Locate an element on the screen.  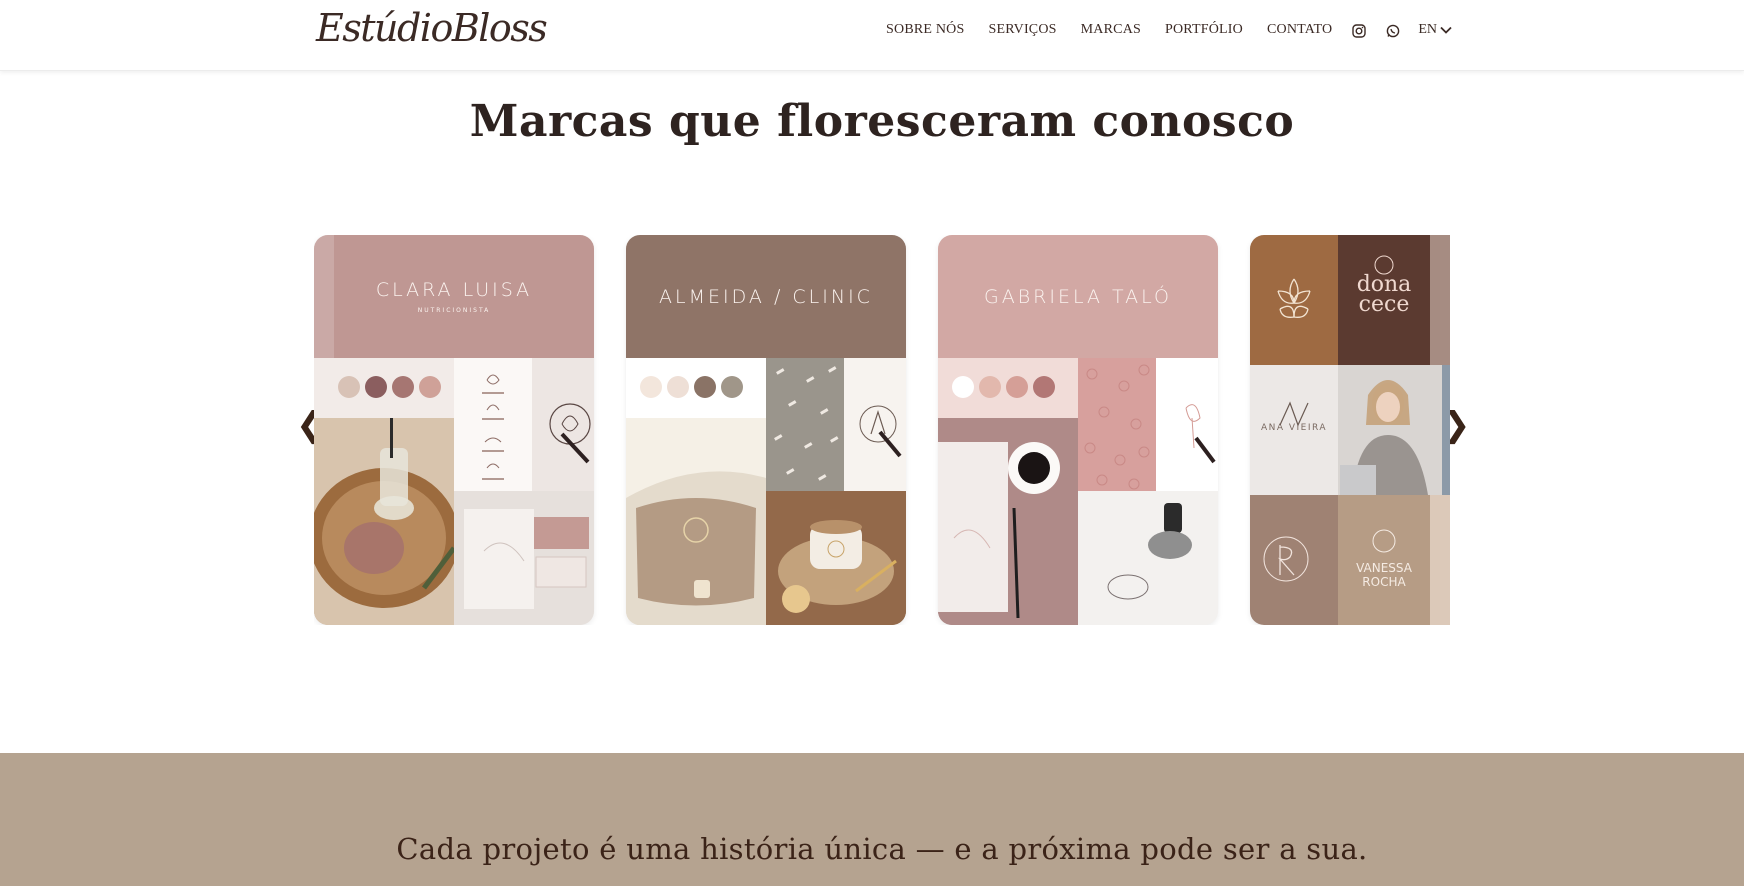
card-header-band: ALMEIDA ∕ CLINIC is located at coordinates (766, 296).